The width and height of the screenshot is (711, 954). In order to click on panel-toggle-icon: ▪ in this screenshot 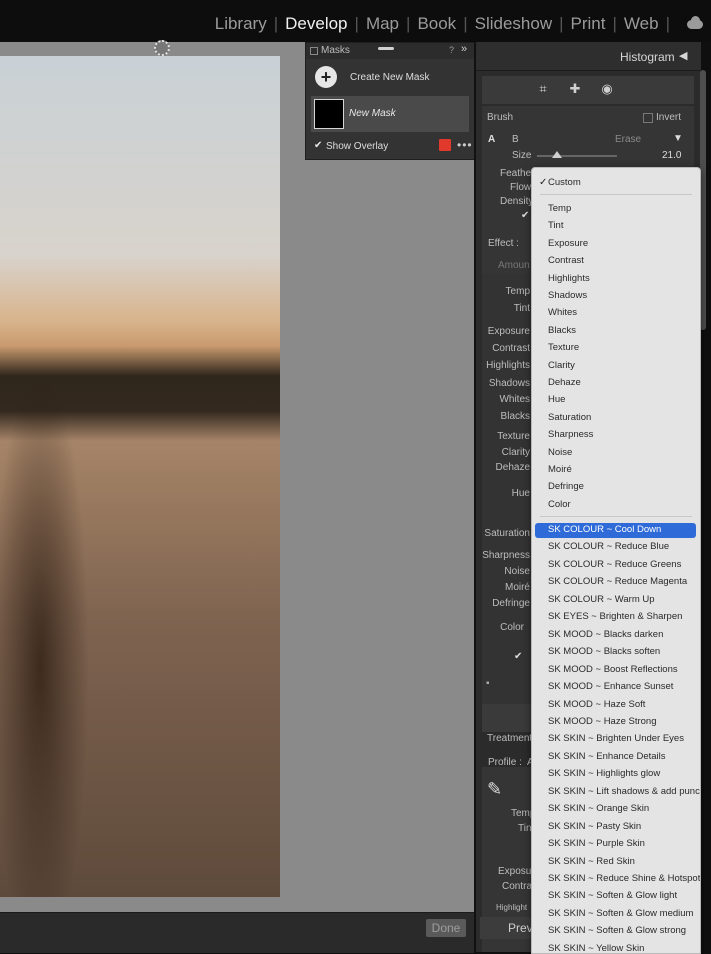, I will do `click(488, 683)`.